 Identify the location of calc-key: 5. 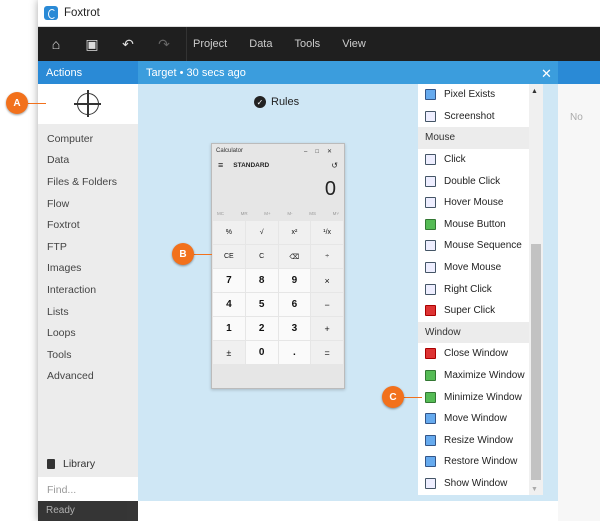
(261, 304).